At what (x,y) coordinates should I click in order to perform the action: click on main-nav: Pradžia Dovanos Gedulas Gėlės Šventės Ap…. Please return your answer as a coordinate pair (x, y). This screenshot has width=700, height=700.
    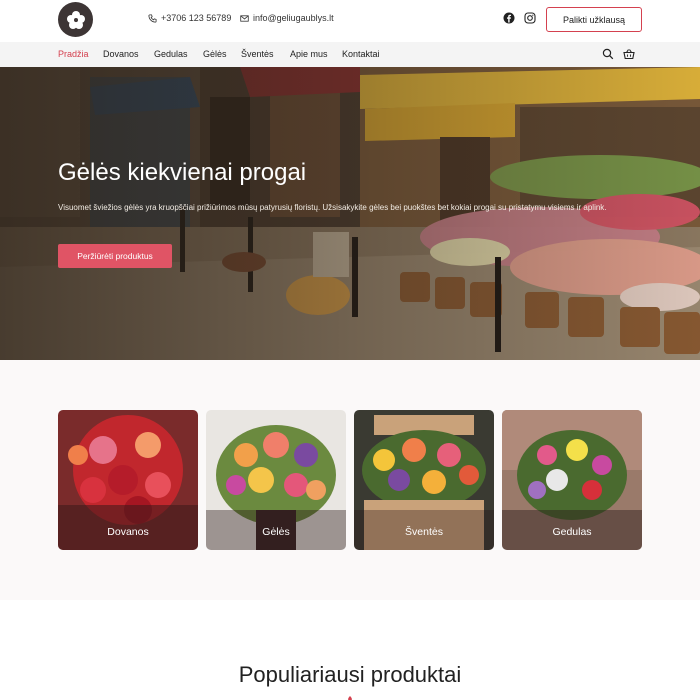
    Looking at the image, I should click on (350, 54).